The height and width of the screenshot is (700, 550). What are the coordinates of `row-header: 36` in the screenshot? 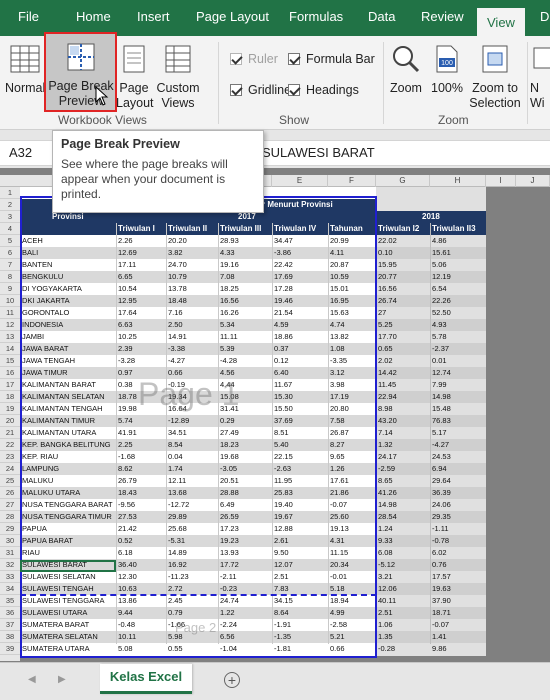 It's located at (10, 613).